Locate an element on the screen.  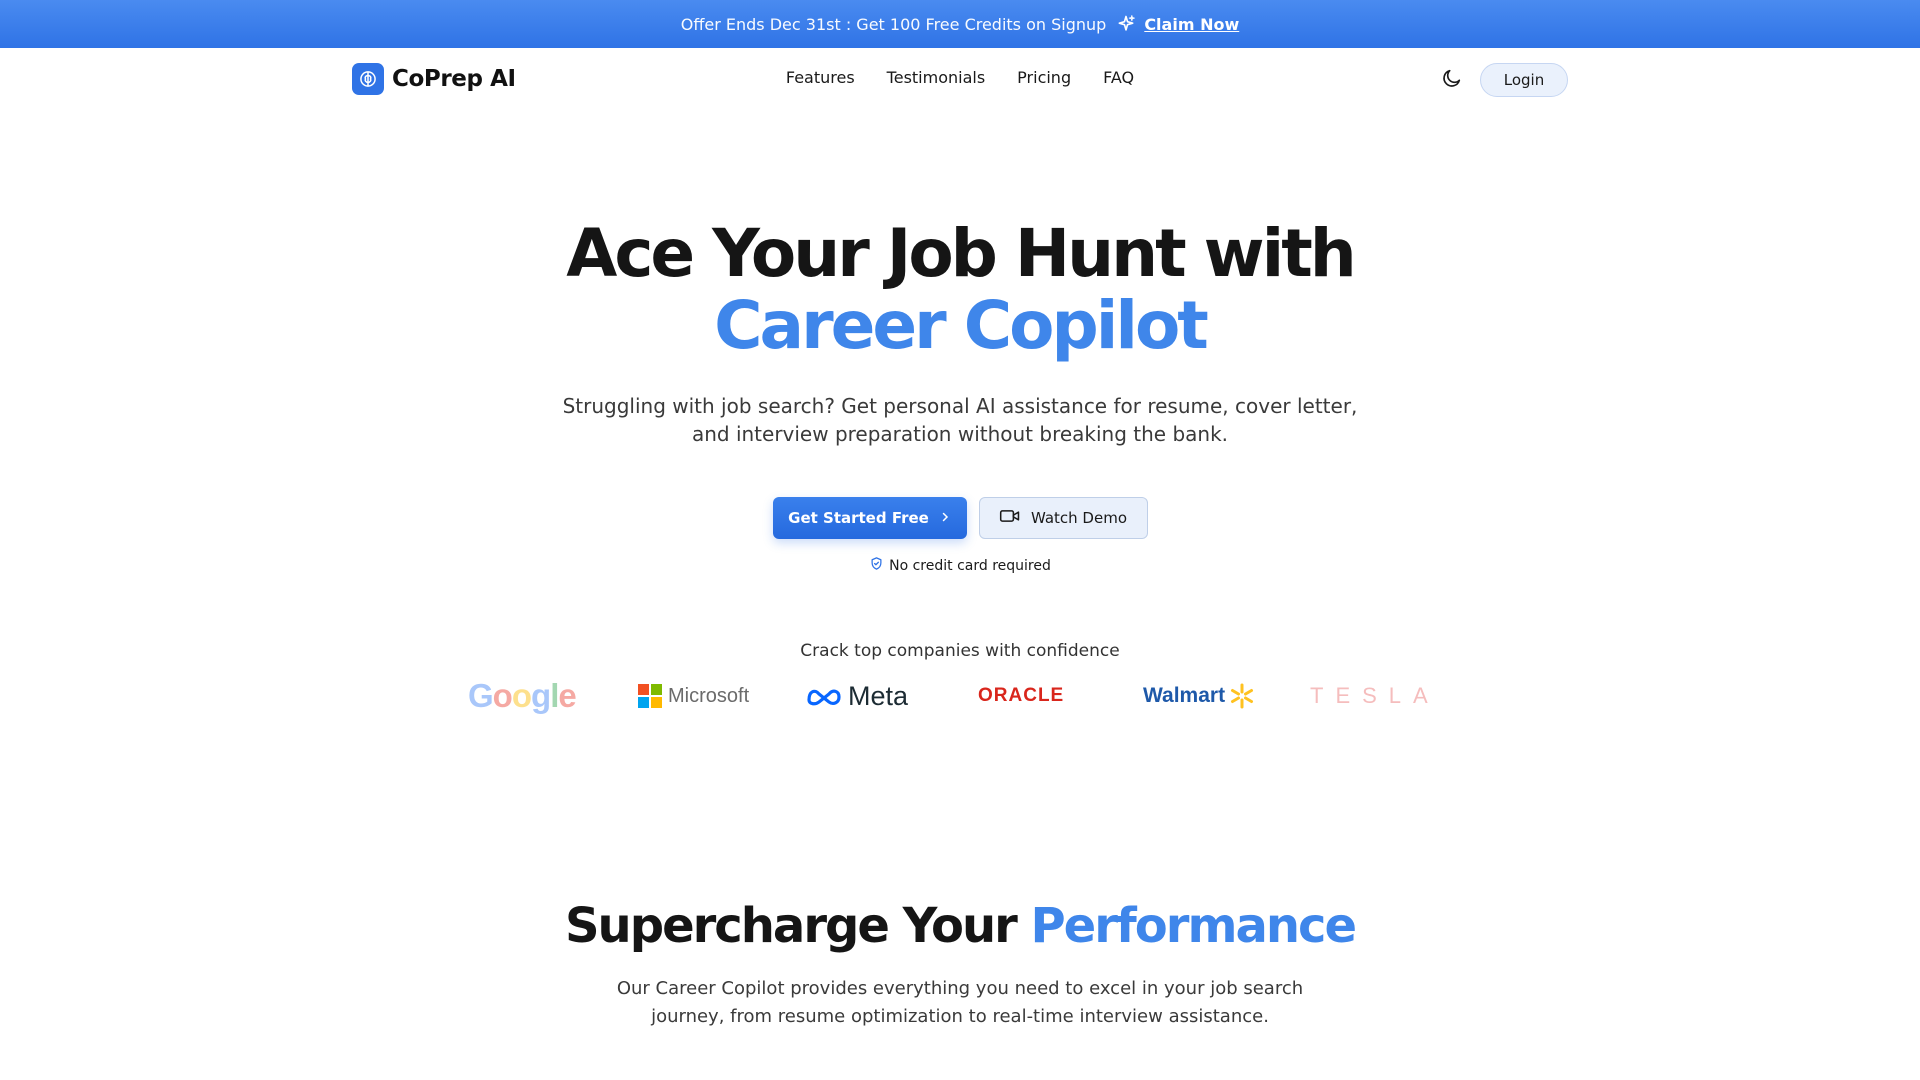
oracle-logo: ORACLE is located at coordinates (1021, 696).